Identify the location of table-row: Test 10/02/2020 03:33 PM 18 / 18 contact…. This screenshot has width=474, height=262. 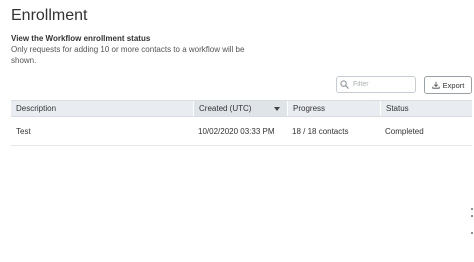
(241, 131).